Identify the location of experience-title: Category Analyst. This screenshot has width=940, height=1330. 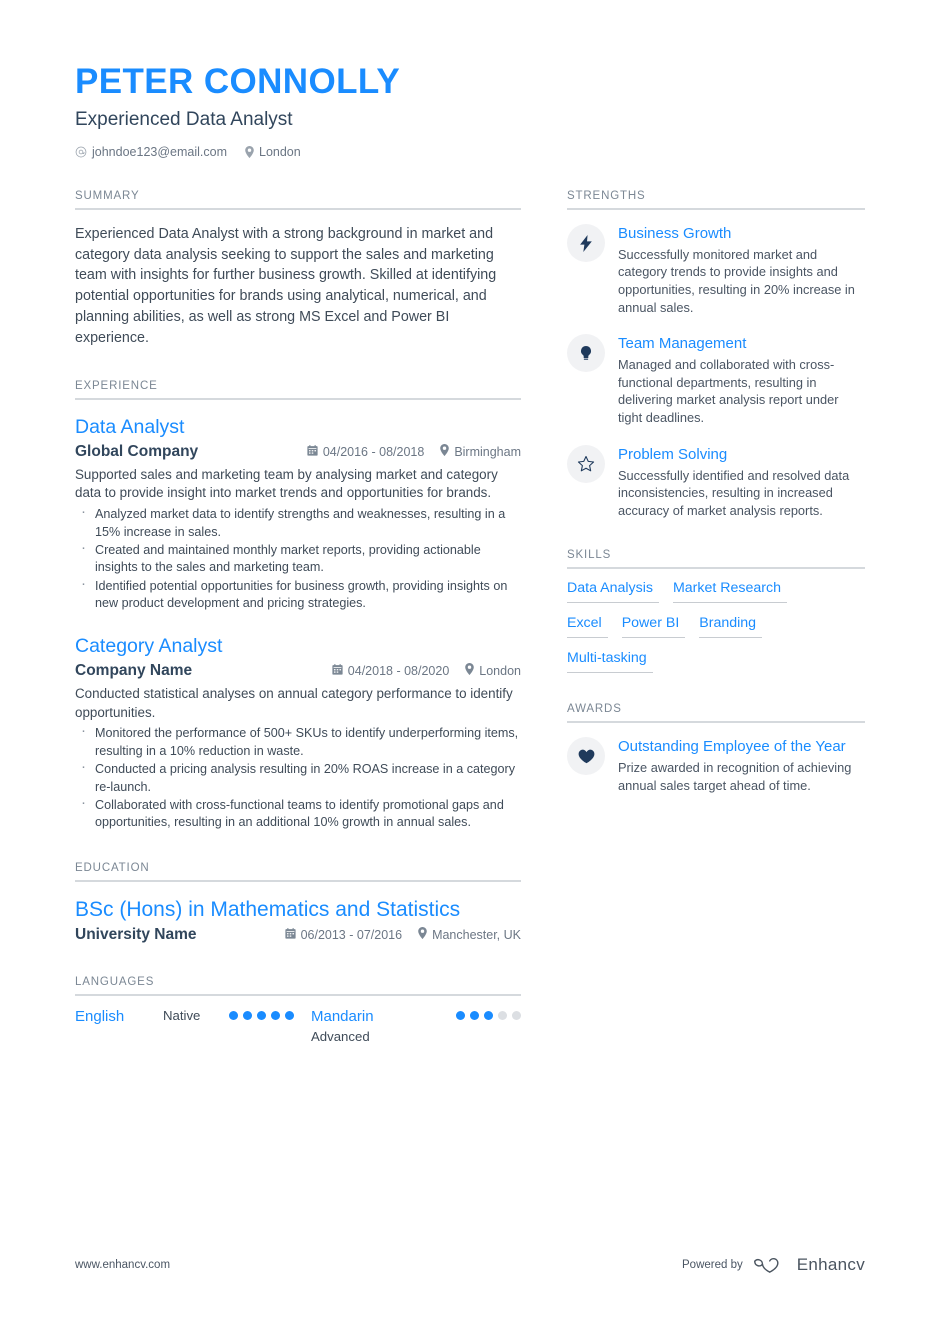
(149, 646).